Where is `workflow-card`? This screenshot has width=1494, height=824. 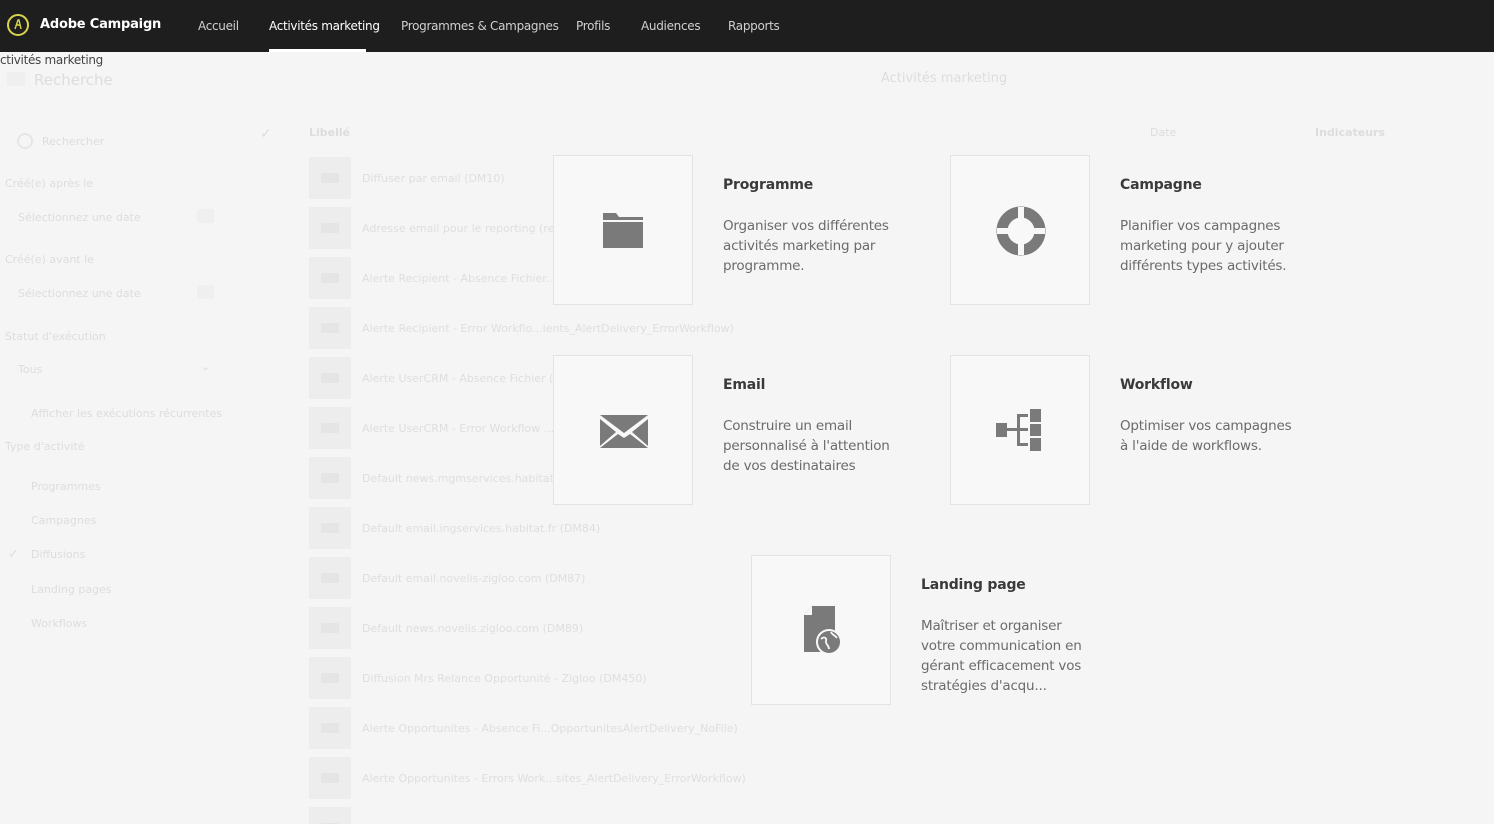 workflow-card is located at coordinates (1020, 430).